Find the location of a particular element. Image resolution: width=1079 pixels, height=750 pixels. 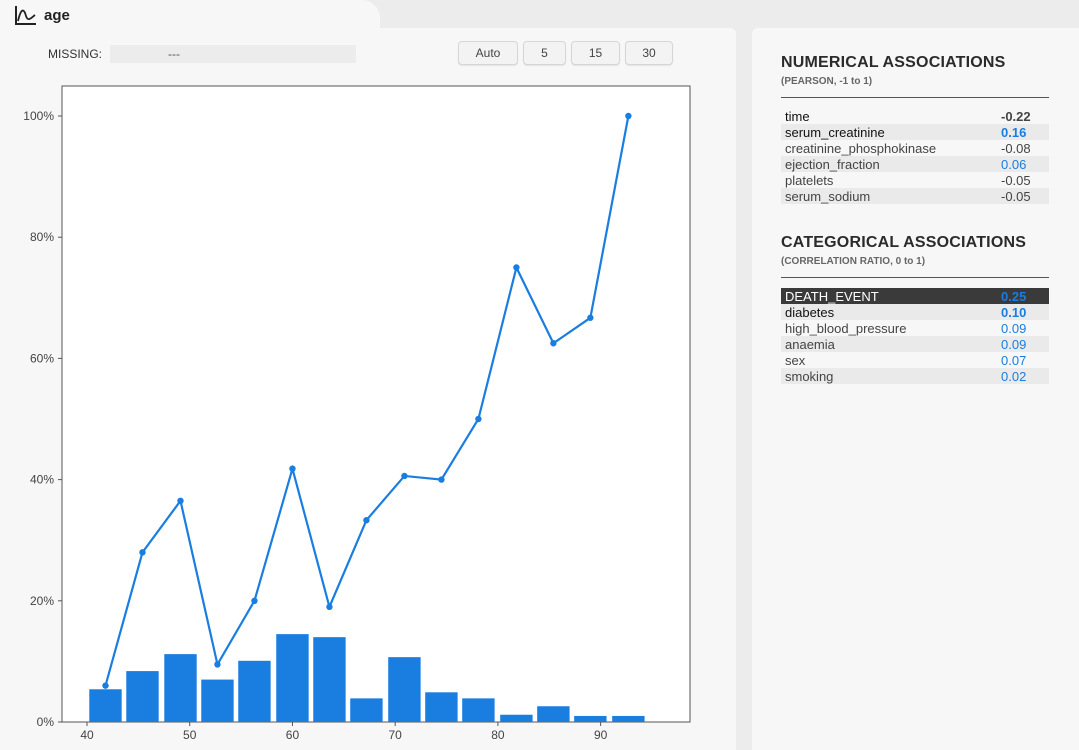

x-ticks-group: 40 50 60 70 80 90 is located at coordinates (344, 732).